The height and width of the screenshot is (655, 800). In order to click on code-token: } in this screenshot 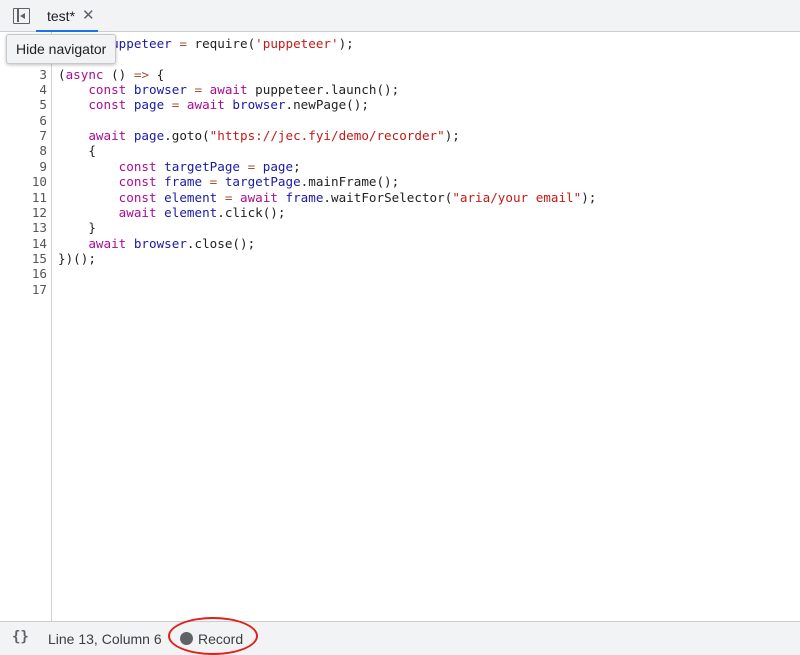, I will do `click(77, 228)`.